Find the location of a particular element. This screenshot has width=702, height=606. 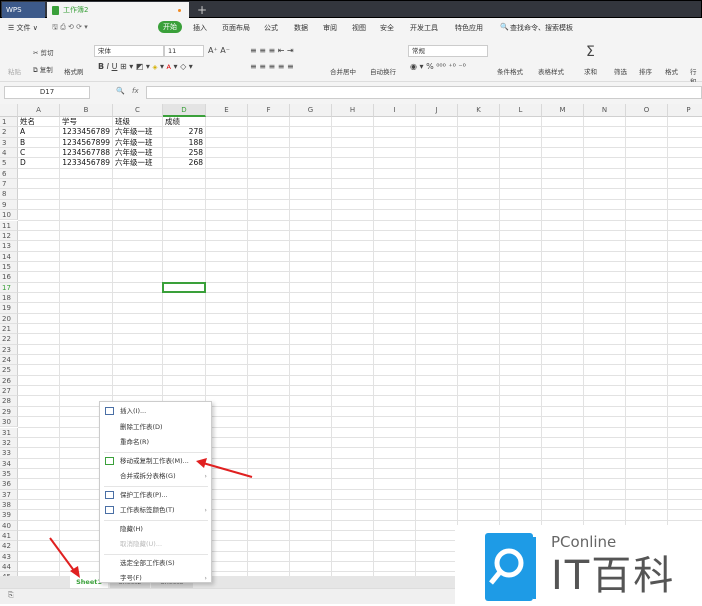

red-arrow-sheet is located at coordinates (64, 557).